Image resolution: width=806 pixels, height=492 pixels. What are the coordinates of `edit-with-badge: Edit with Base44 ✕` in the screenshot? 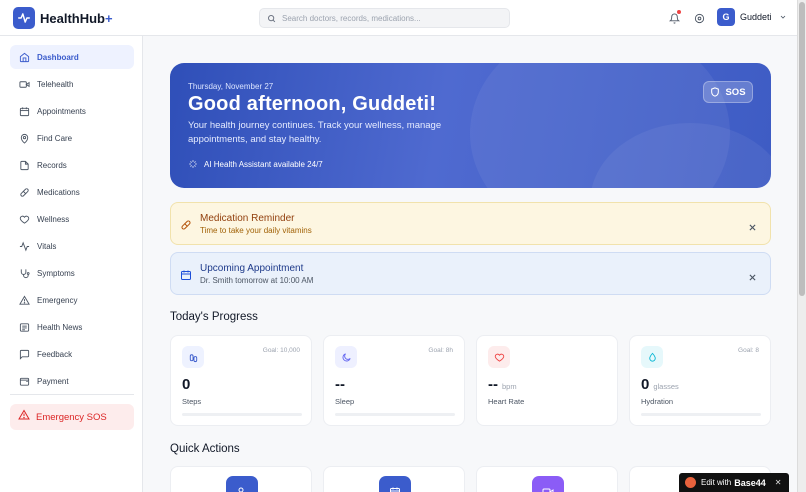 It's located at (734, 482).